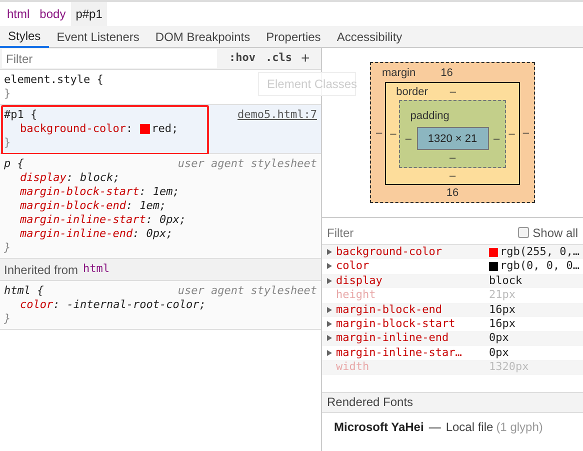 The height and width of the screenshot is (451, 583). I want to click on element-link: html, so click(96, 269).